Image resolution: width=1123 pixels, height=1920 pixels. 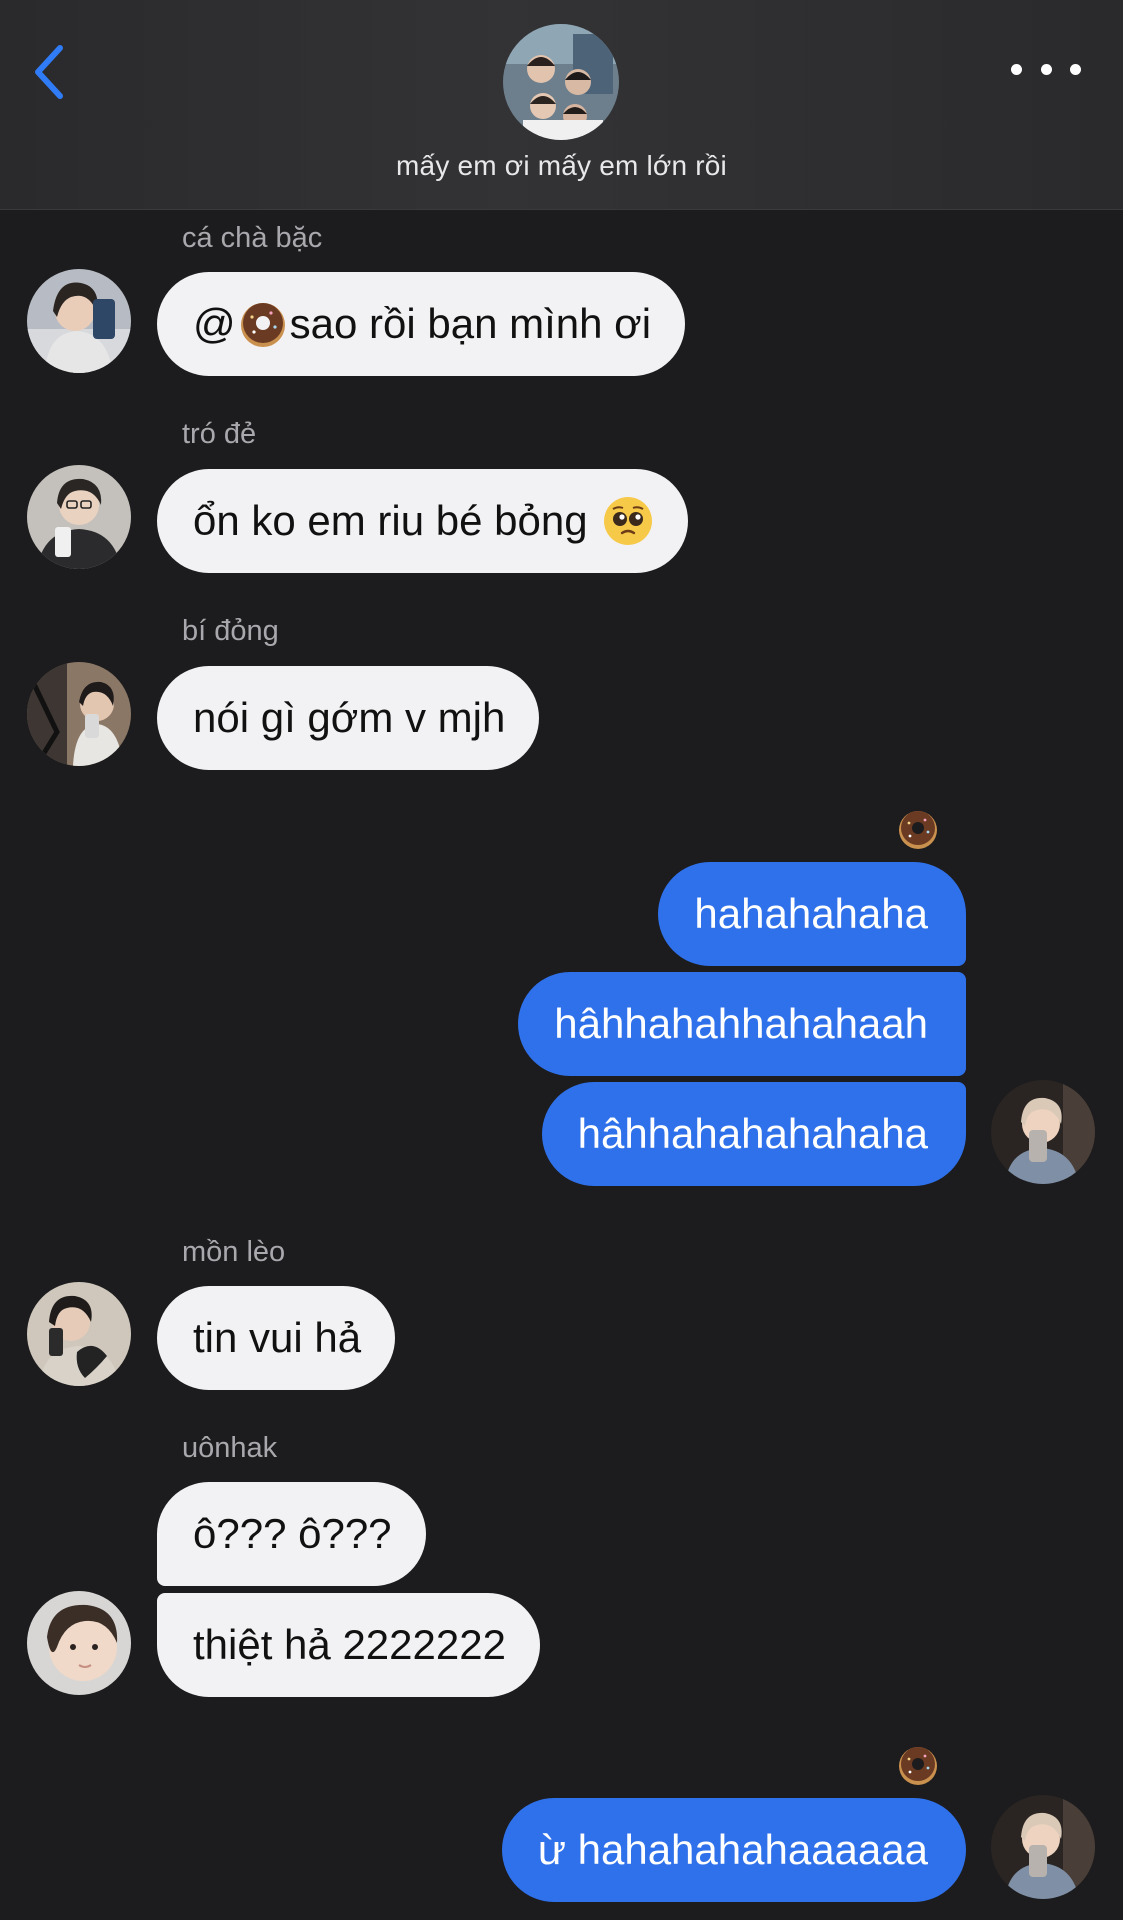 I want to click on message-bubble-outgoing: ừ hahahahahaaaaaa, so click(x=733, y=1850).